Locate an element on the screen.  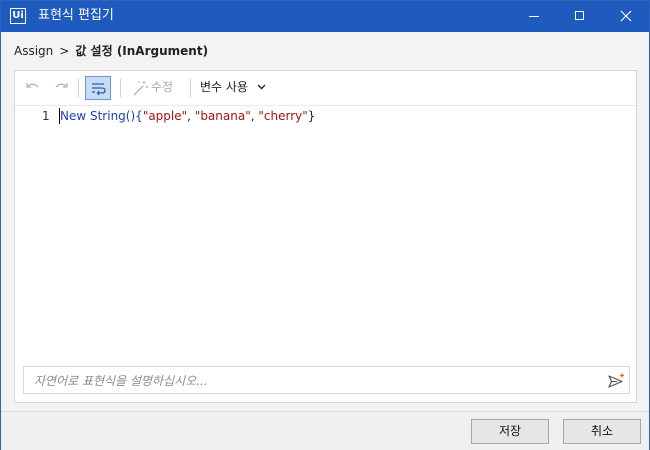
redo-icon is located at coordinates (61, 85).